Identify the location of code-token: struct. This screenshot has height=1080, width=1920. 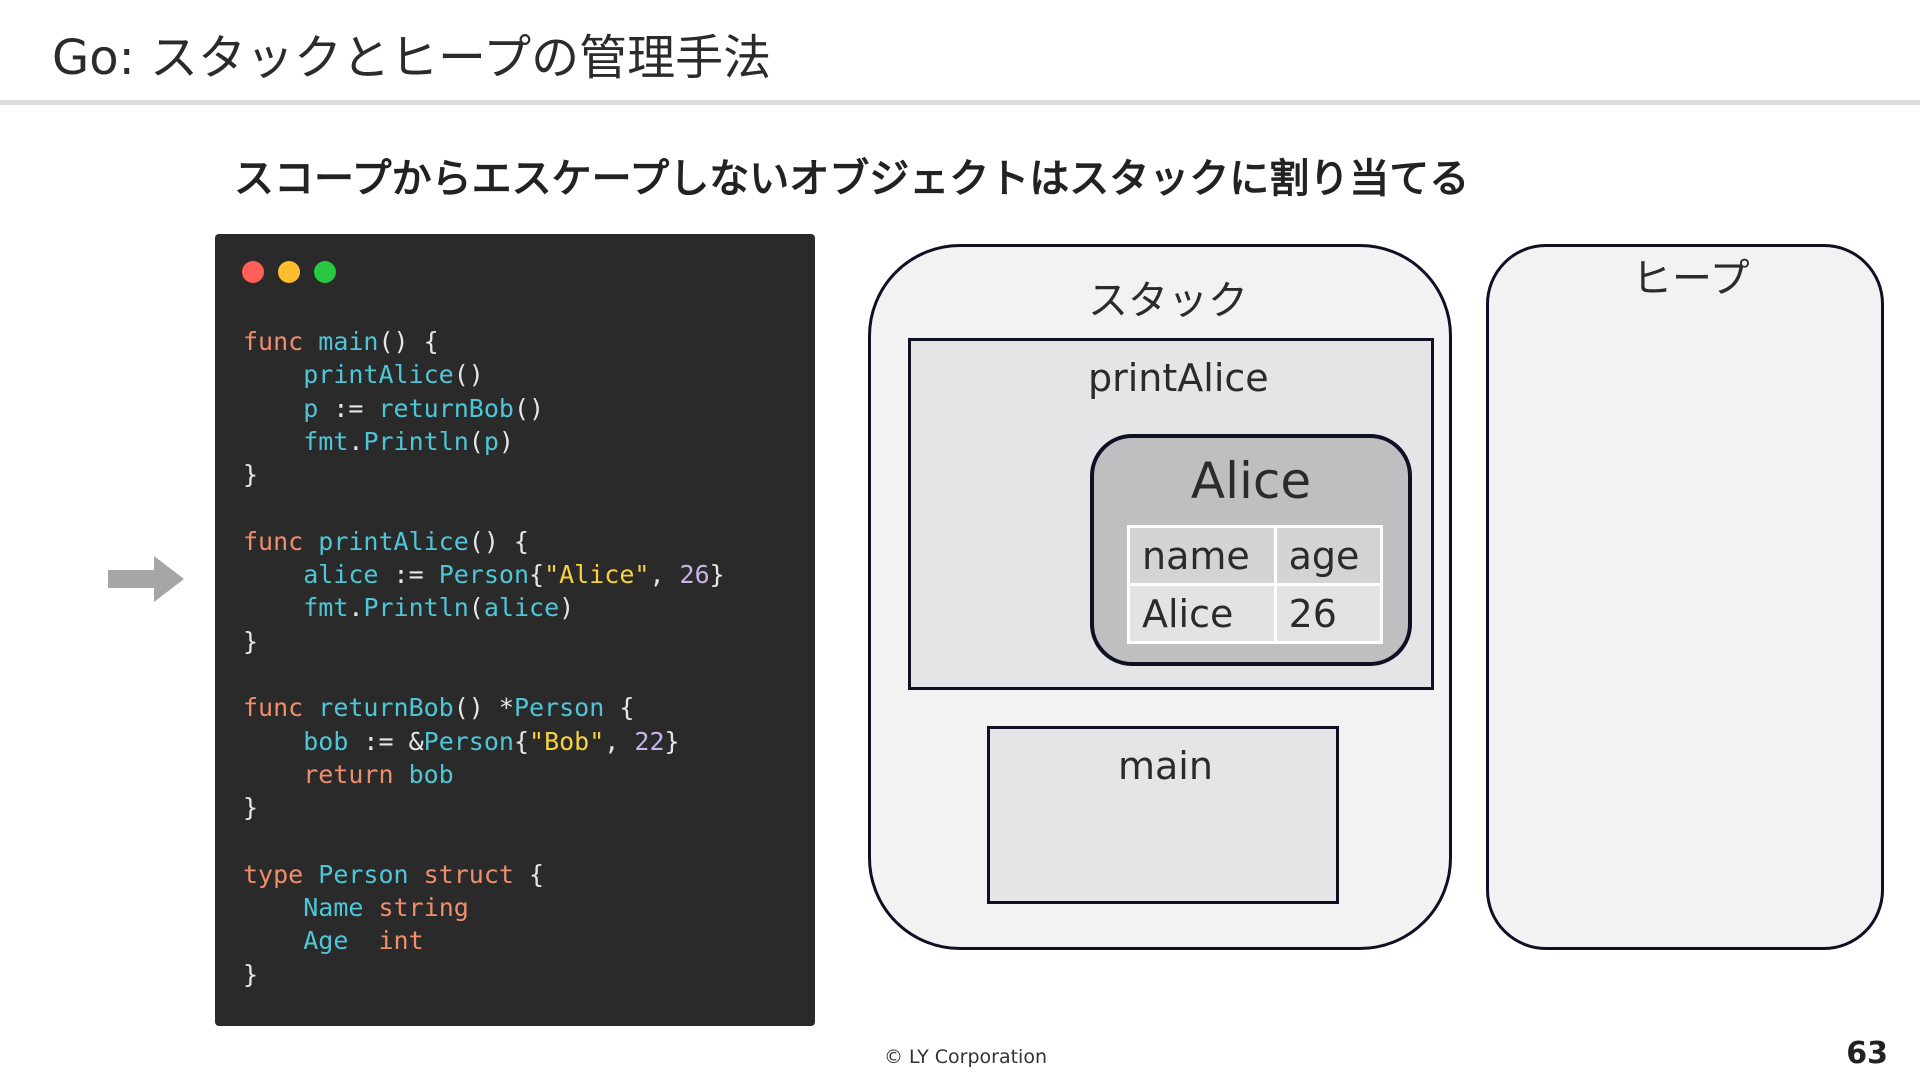
(468, 874).